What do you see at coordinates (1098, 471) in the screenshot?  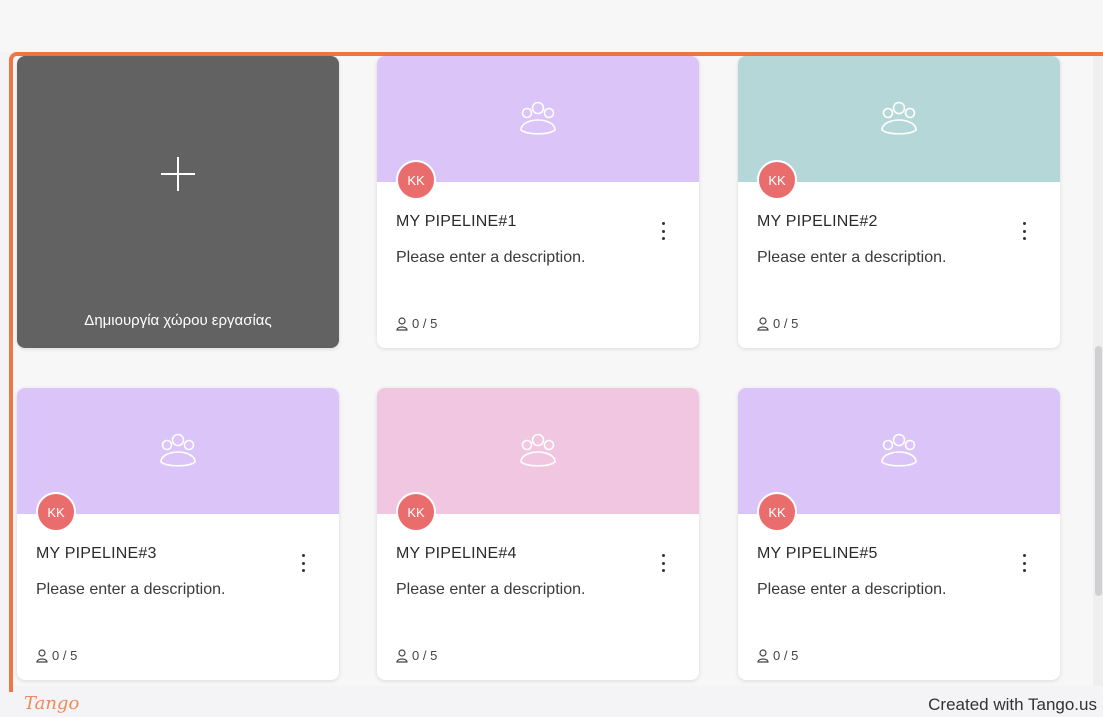 I see `scrollbar-thumb` at bounding box center [1098, 471].